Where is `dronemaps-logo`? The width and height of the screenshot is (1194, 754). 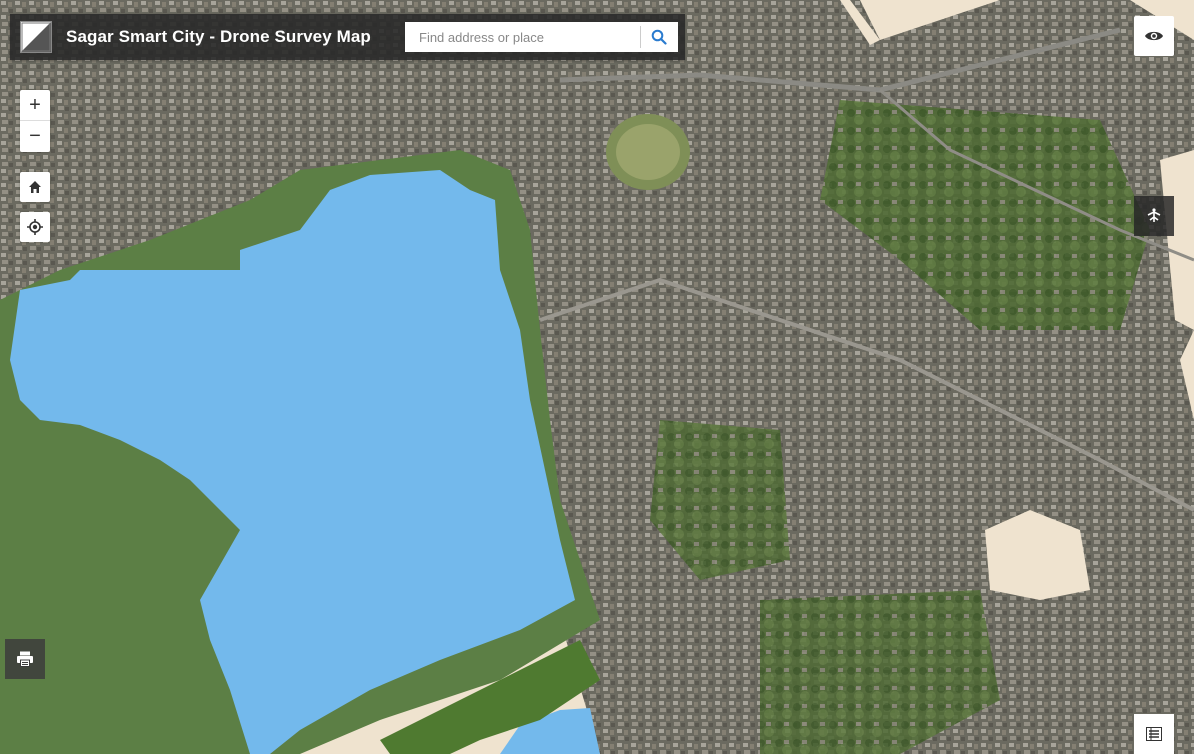 dronemaps-logo is located at coordinates (36, 37).